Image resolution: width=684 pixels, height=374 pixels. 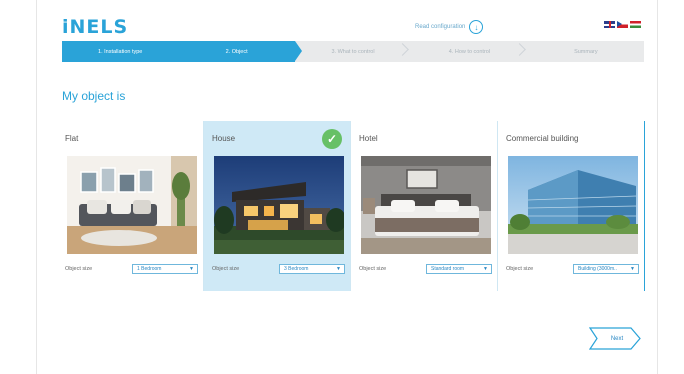 I want to click on next-button: Next, so click(x=614, y=338).